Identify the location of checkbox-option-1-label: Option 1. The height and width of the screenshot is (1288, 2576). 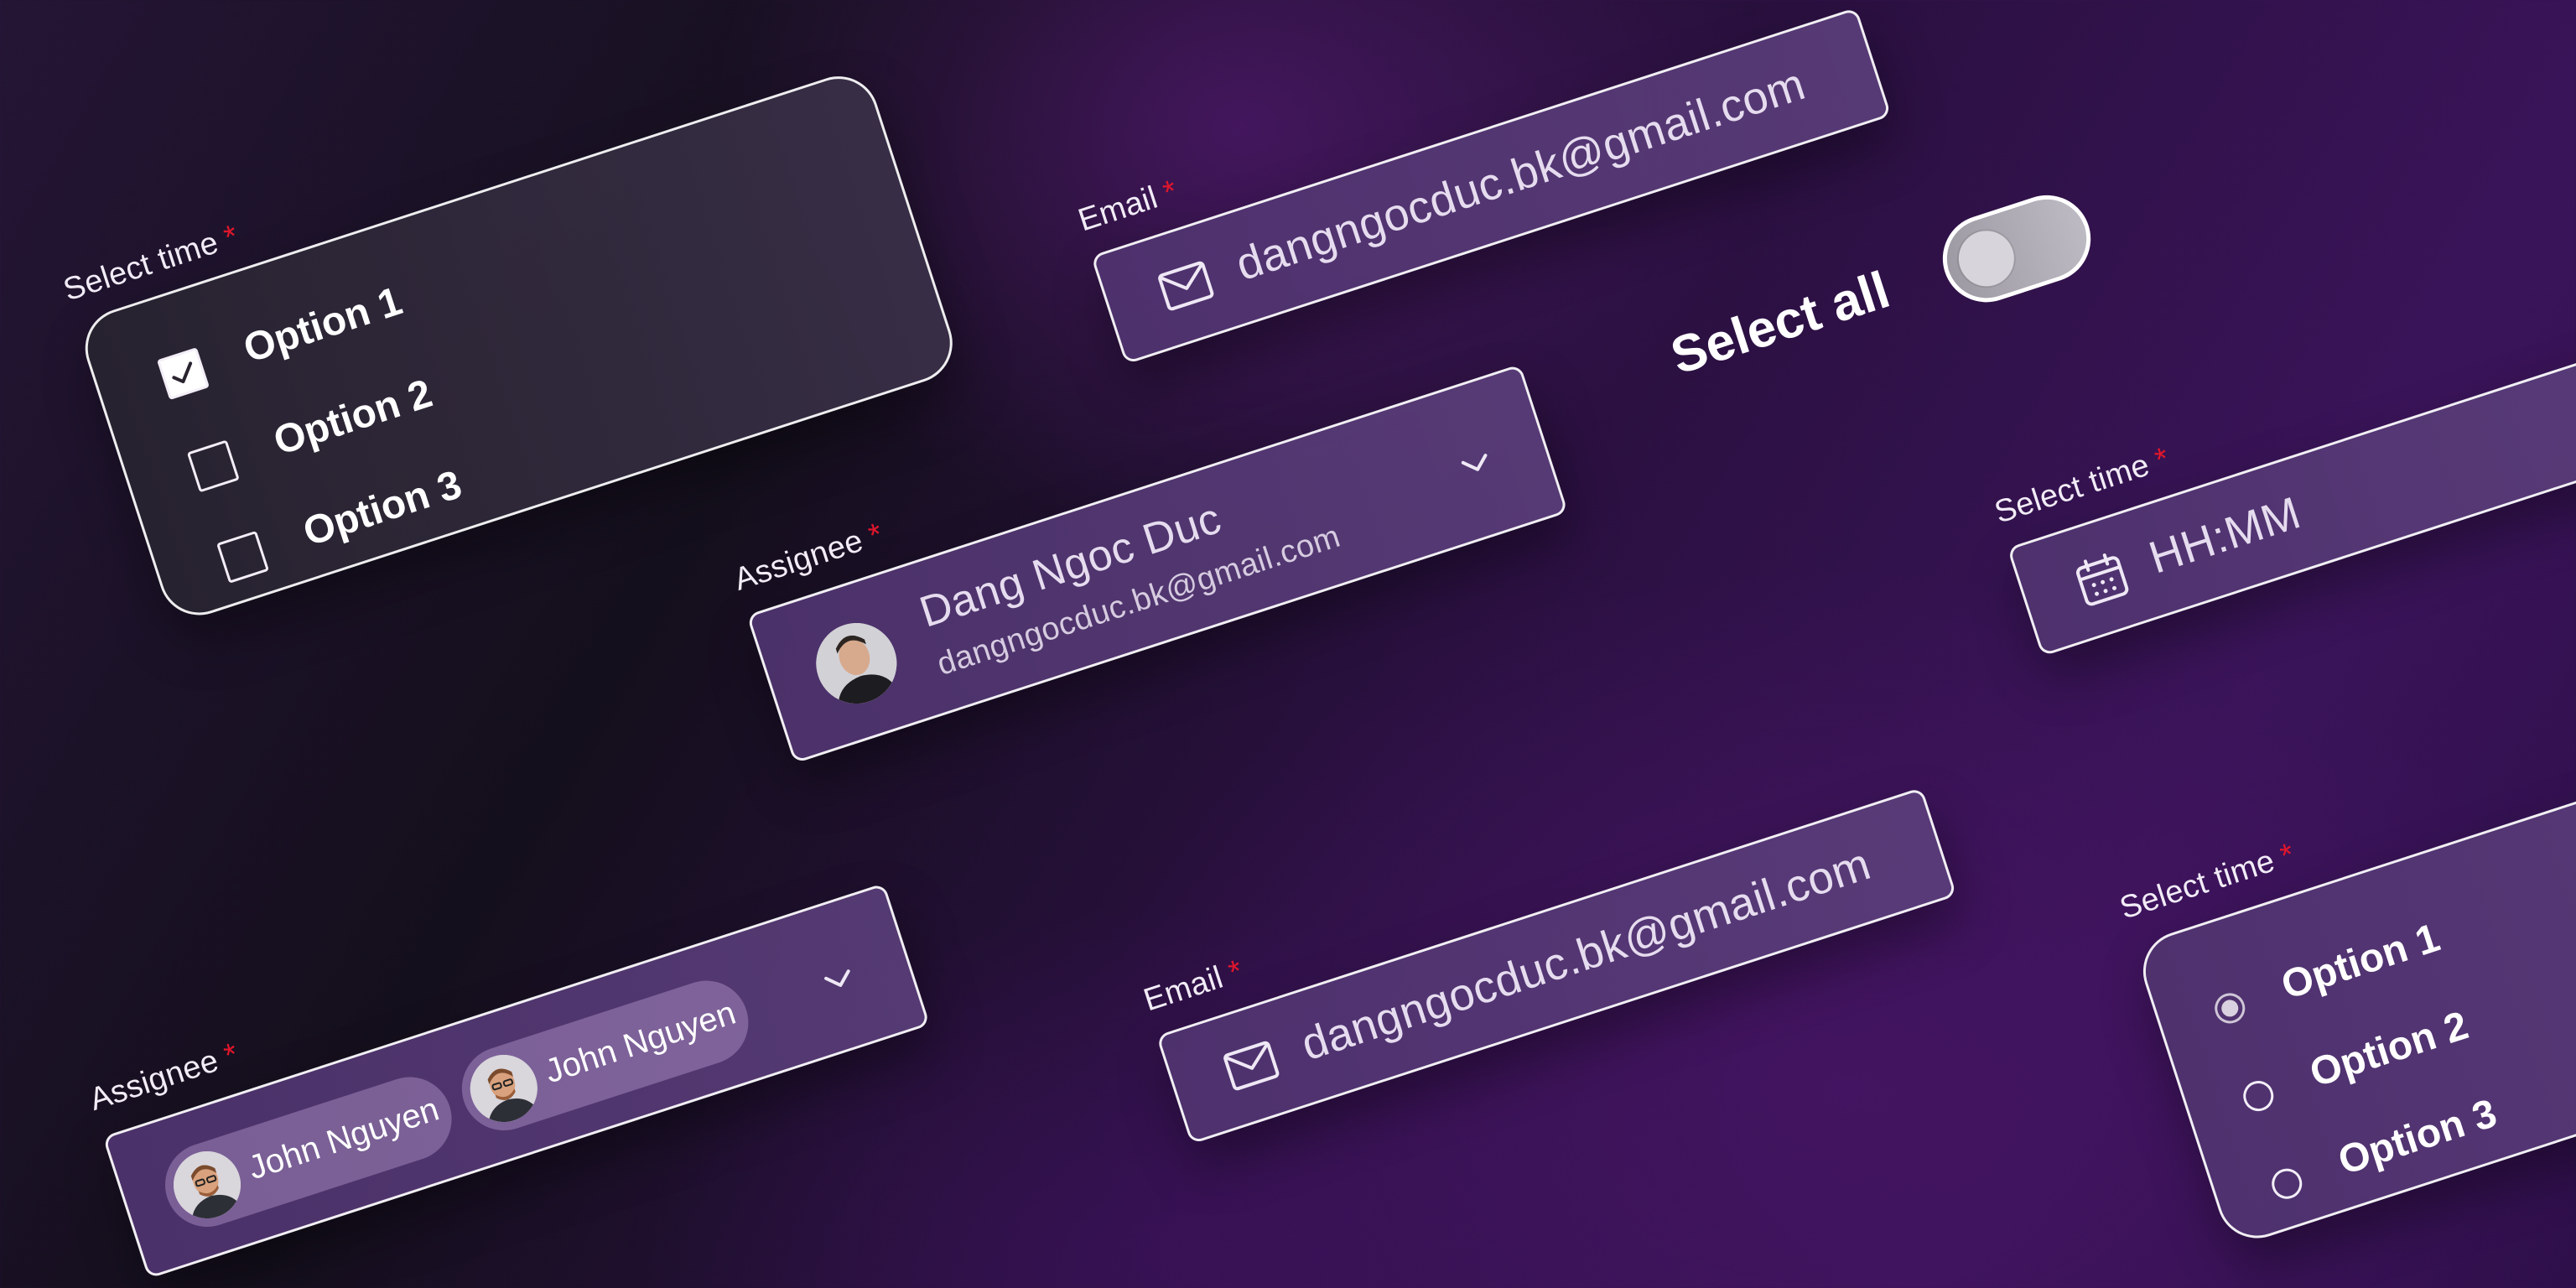
(323, 325).